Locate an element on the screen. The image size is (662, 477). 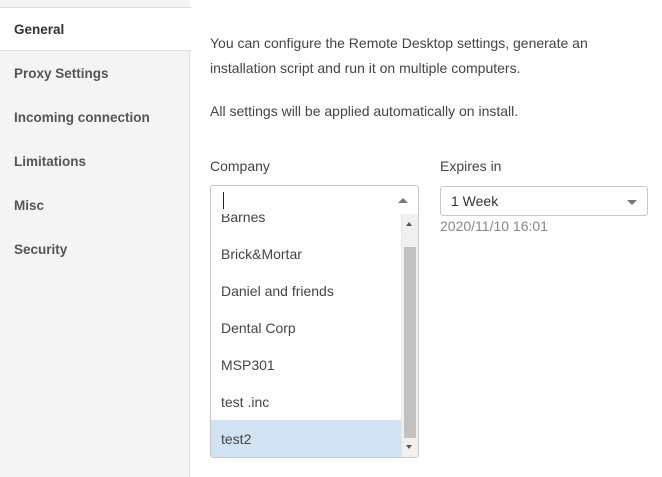
company-label: Company is located at coordinates (240, 166).